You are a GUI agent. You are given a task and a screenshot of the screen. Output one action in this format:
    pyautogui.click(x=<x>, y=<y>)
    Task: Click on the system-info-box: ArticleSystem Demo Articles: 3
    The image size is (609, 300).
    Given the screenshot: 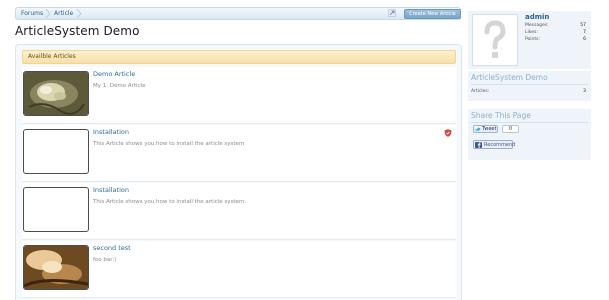 What is the action you would take?
    pyautogui.click(x=529, y=86)
    